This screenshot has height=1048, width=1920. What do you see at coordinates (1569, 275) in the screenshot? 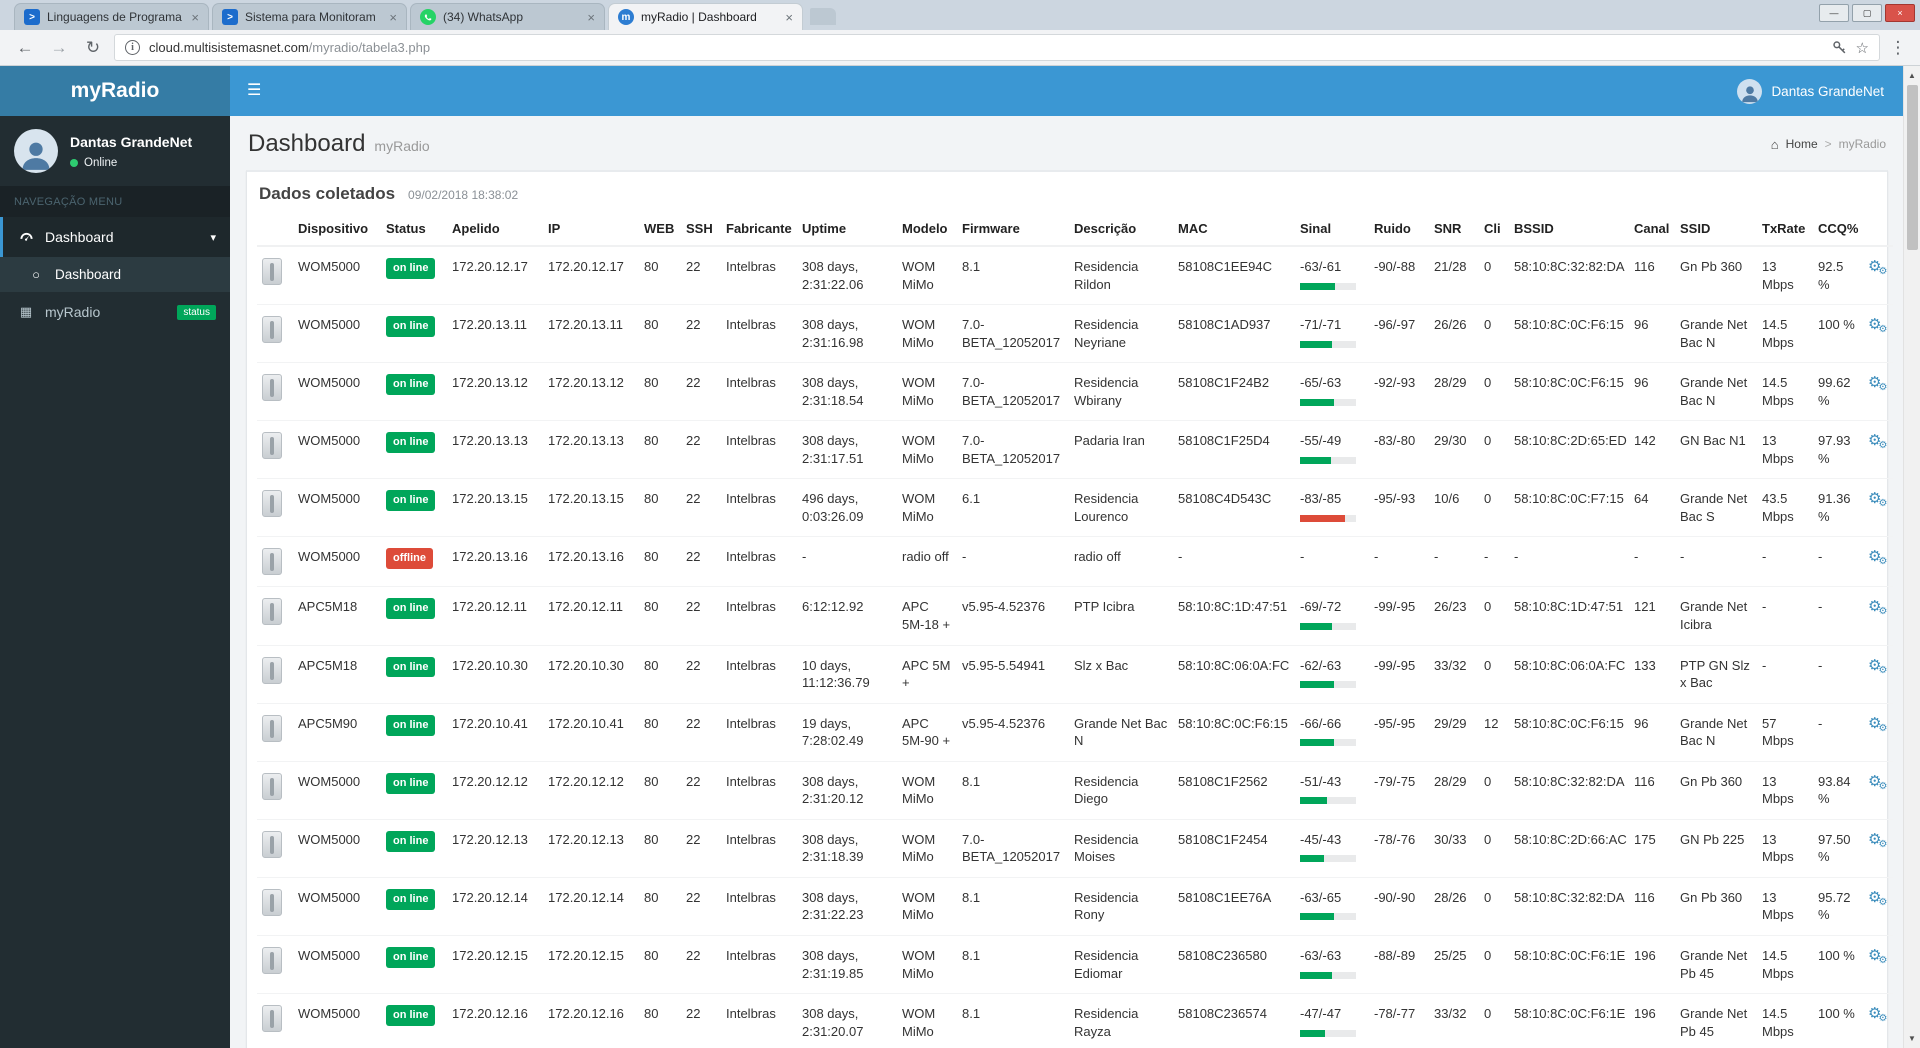
I see `cell-bssid: 58:10:8C:32:82:DA` at bounding box center [1569, 275].